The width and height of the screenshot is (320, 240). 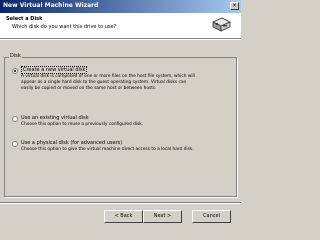 I want to click on step-title: Select a Disk, so click(x=24, y=19).